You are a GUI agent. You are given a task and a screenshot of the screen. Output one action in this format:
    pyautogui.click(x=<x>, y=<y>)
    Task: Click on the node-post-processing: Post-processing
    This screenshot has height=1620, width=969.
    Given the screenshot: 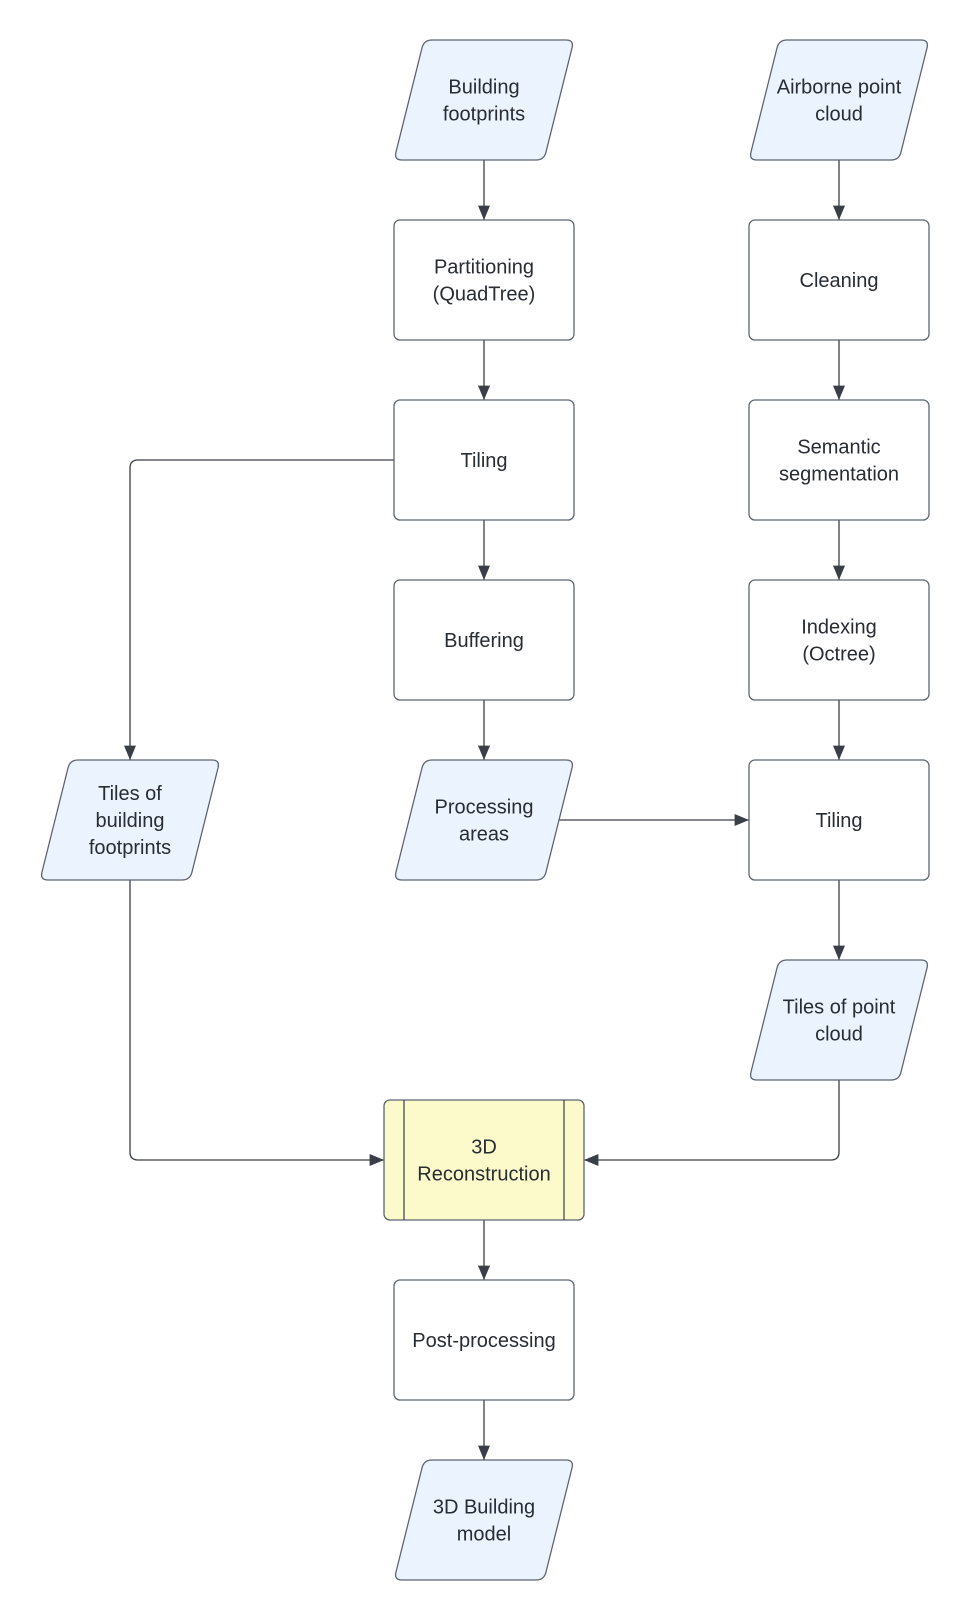 What is the action you would take?
    pyautogui.click(x=484, y=1340)
    